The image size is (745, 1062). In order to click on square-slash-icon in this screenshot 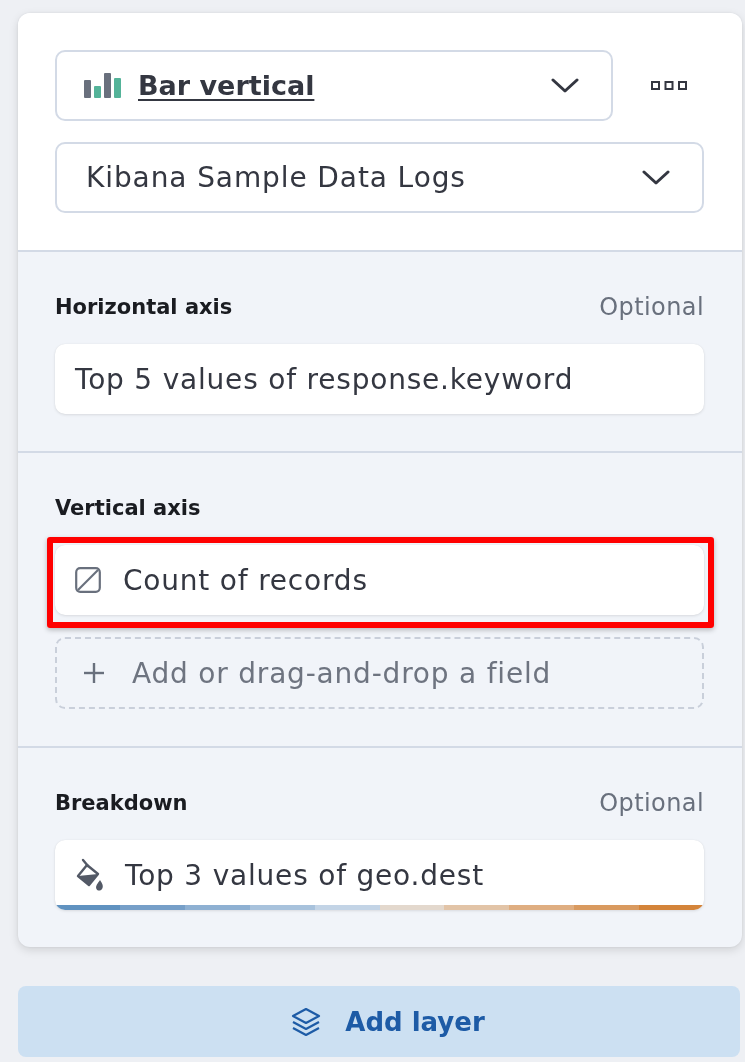, I will do `click(88, 580)`.